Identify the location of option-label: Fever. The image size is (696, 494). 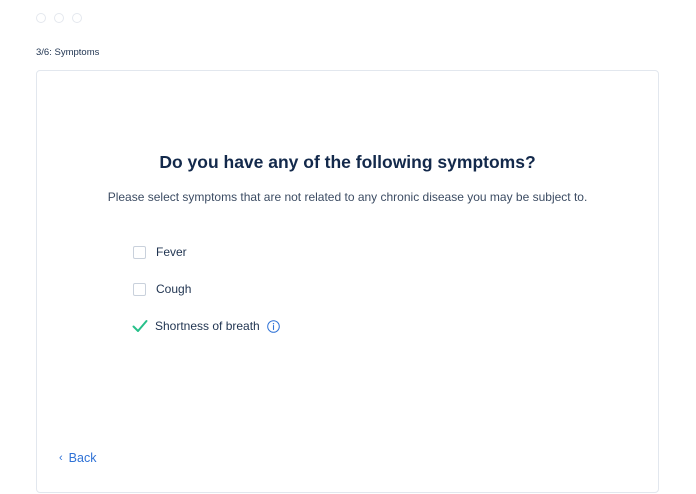
(171, 252).